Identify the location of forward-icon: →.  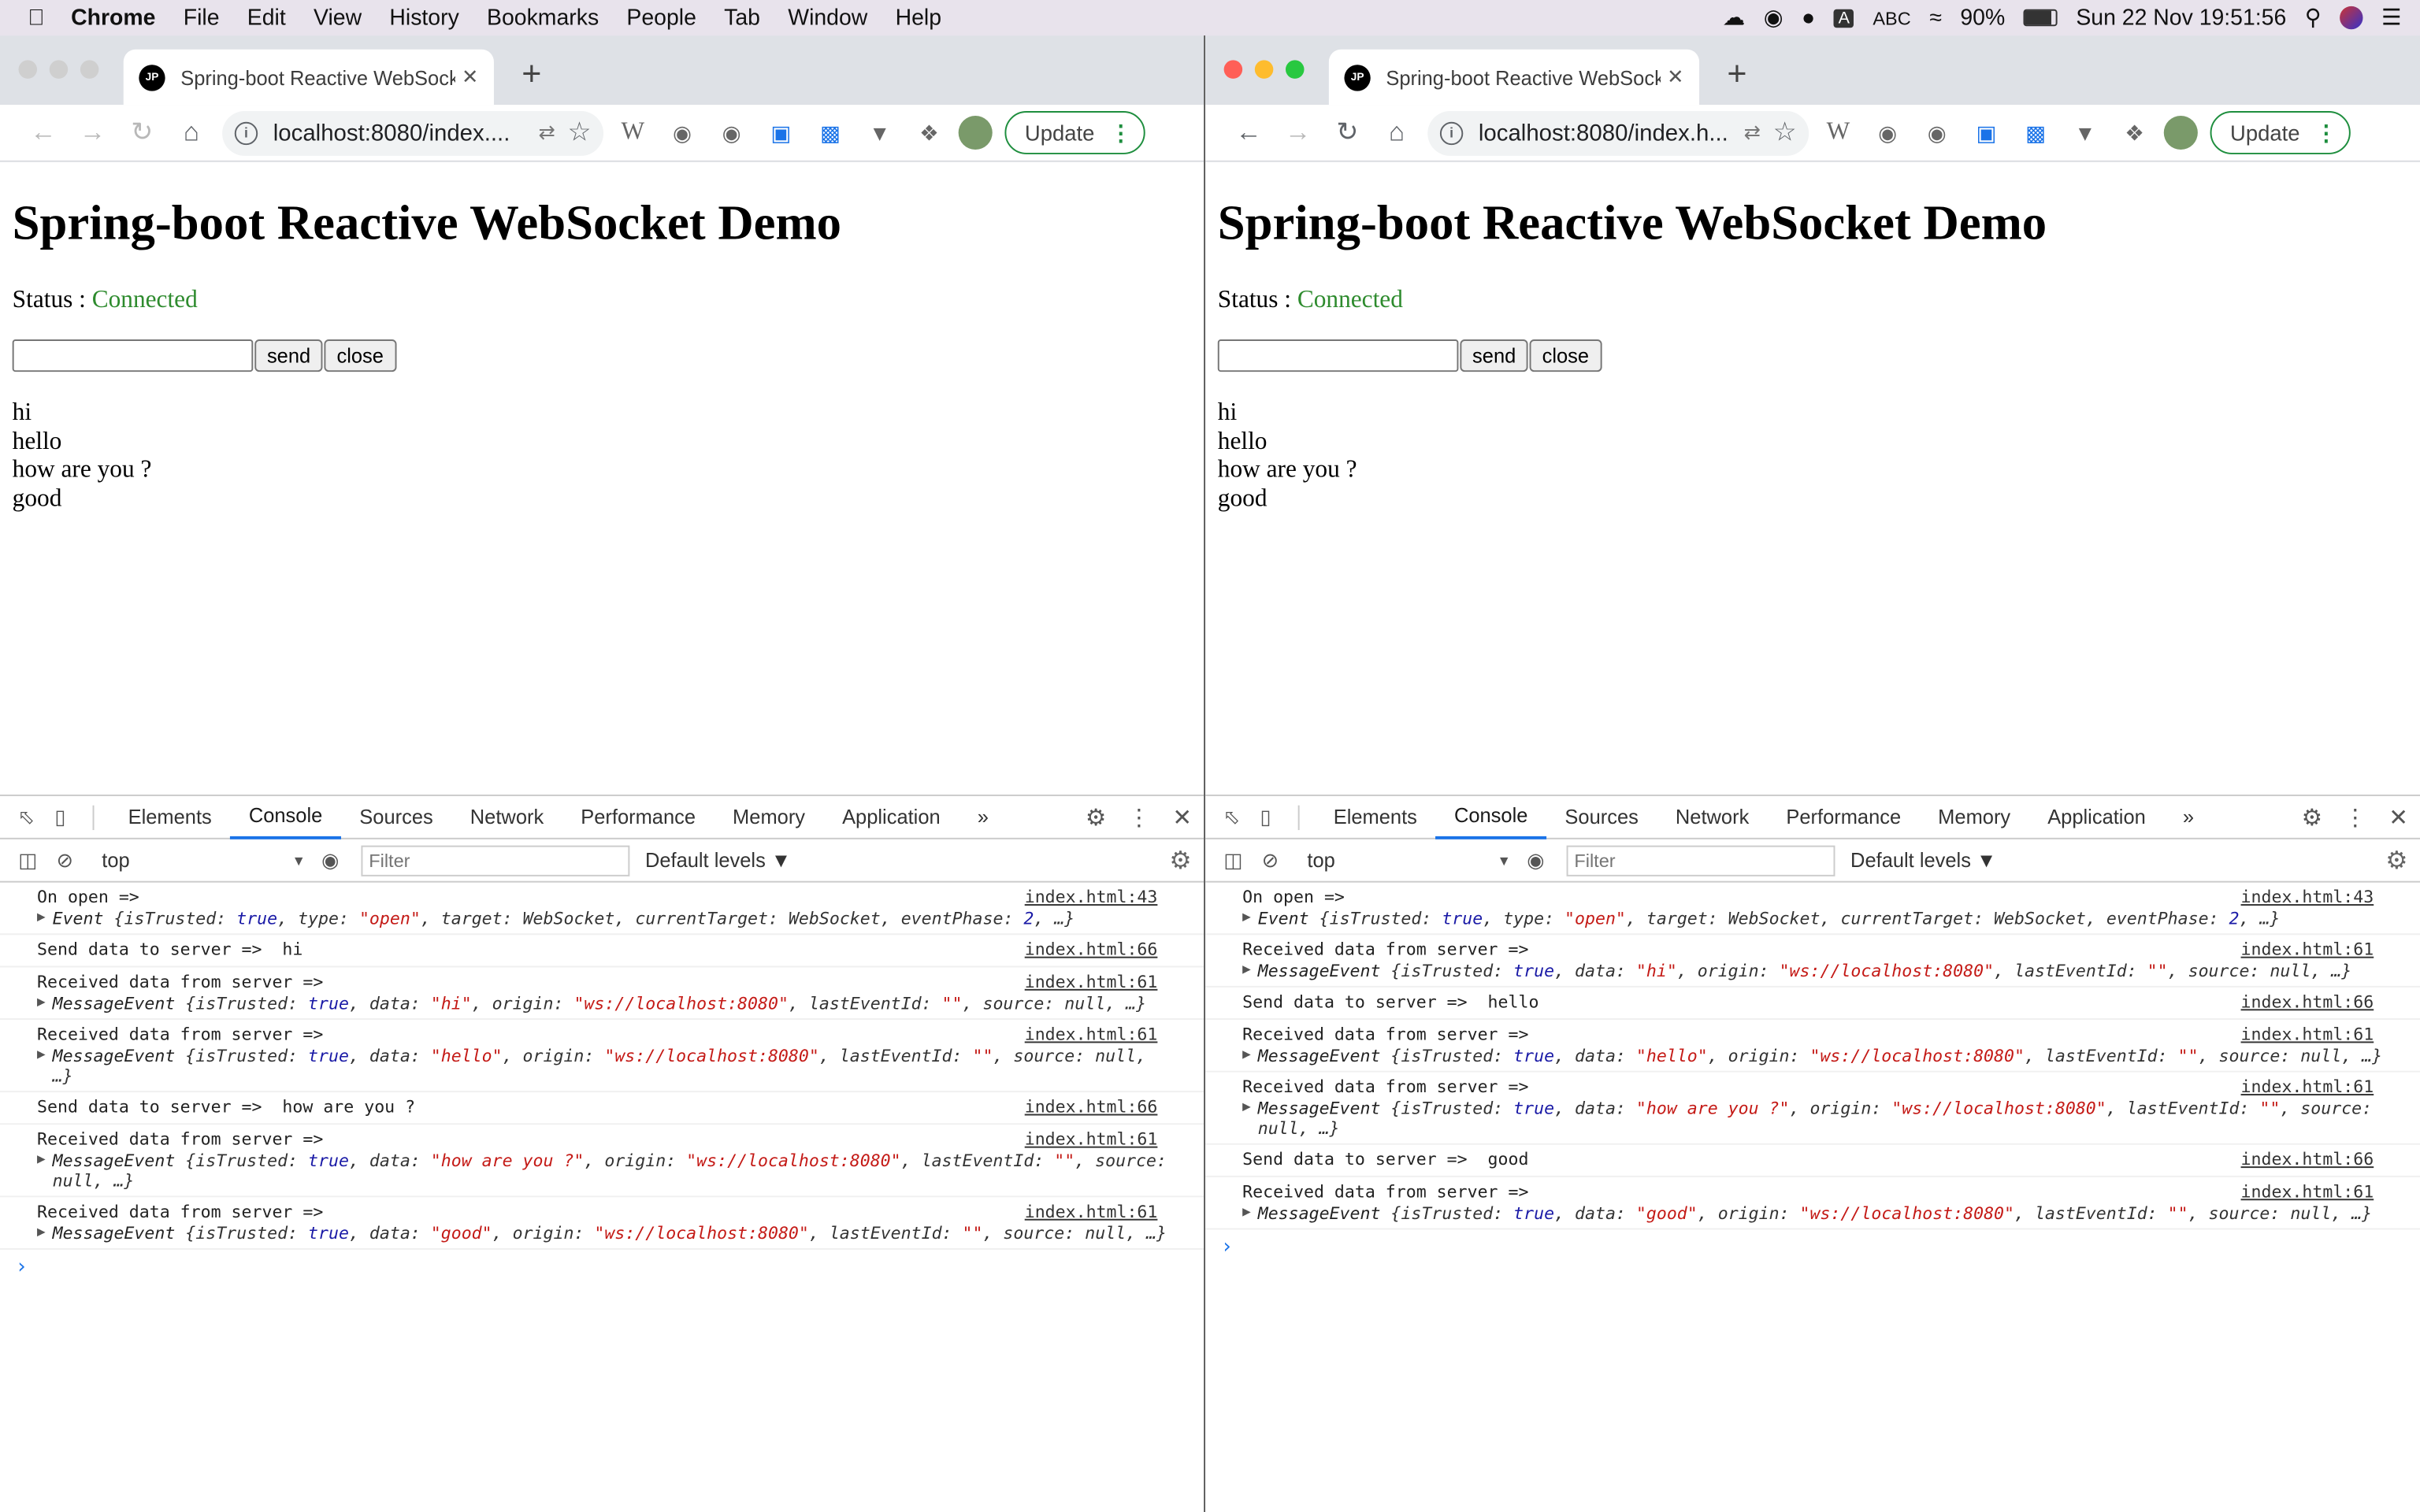
(92, 132).